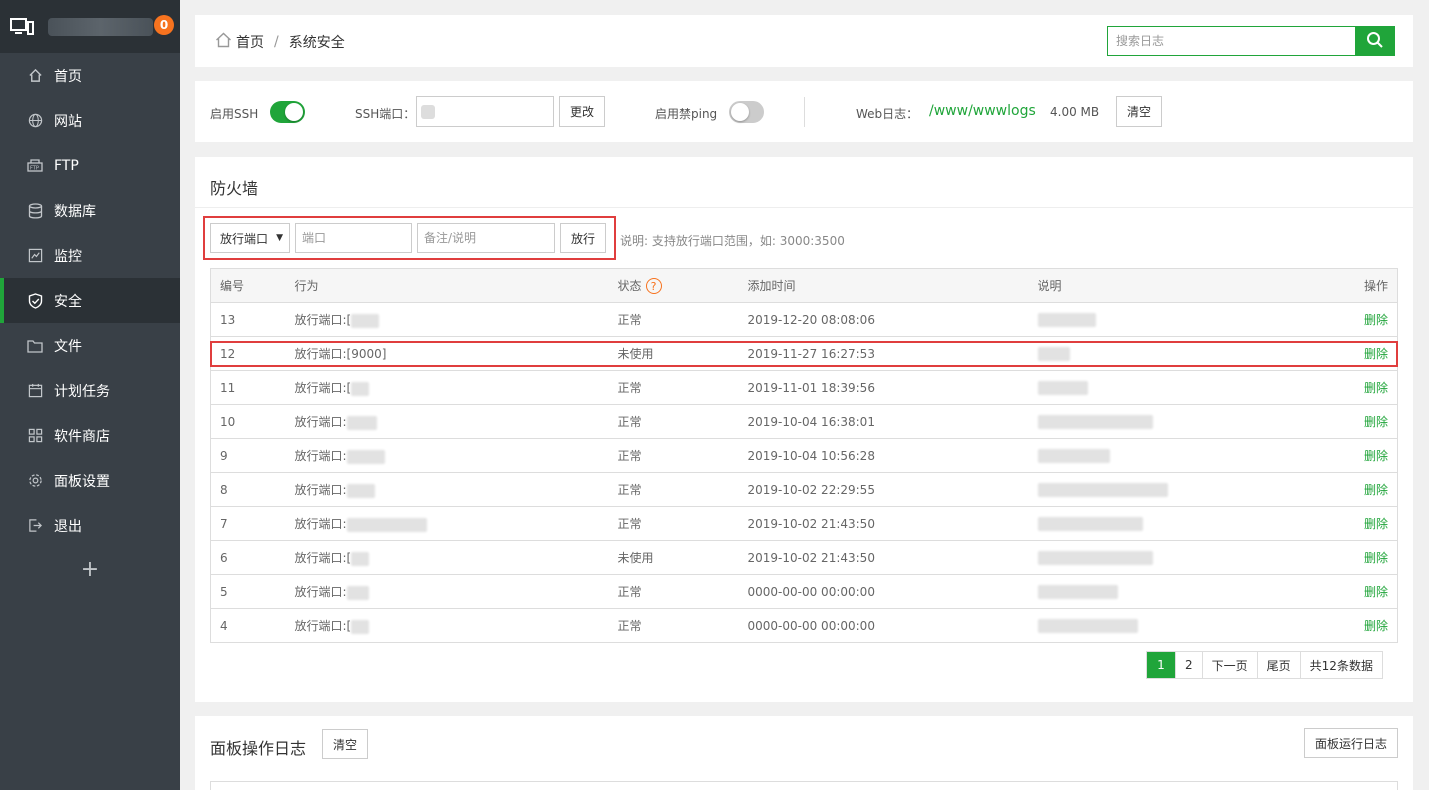  I want to click on sidebar-item-label: 退出, so click(68, 526).